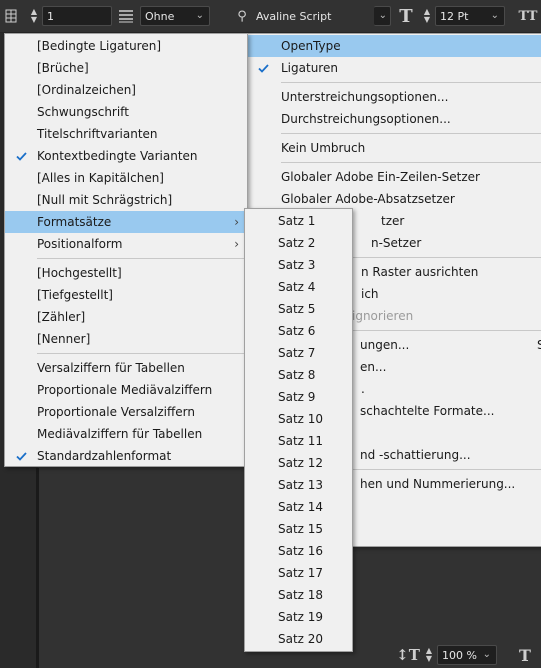 The height and width of the screenshot is (668, 541). I want to click on vertical-scale-icon: ↕T, so click(408, 655).